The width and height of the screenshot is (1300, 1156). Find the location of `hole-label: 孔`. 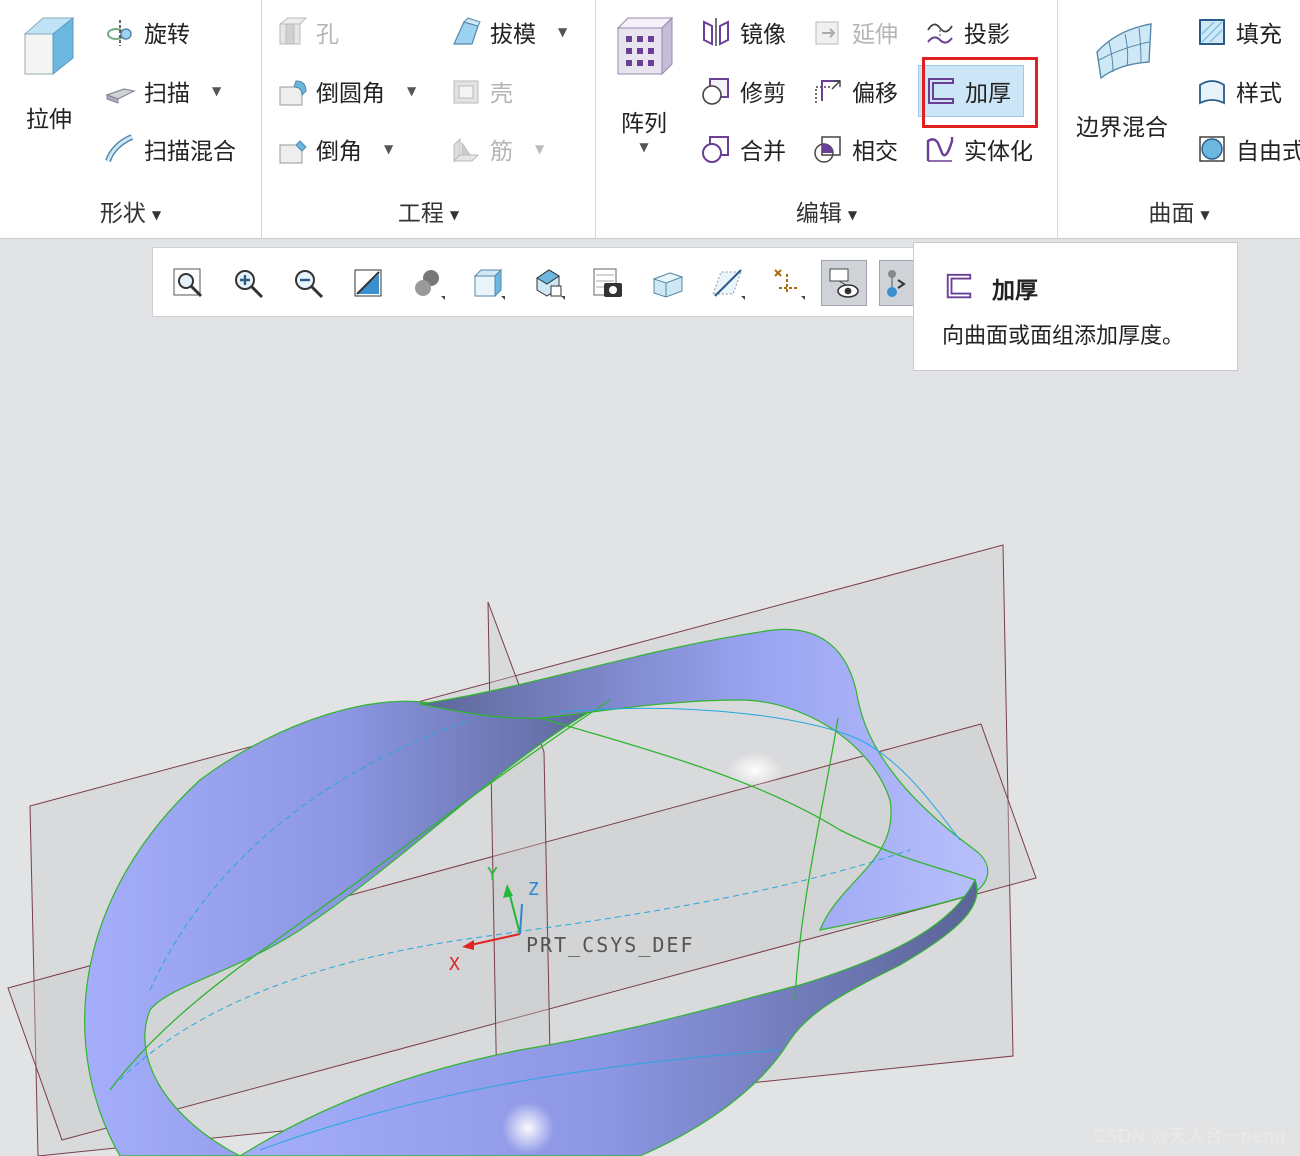

hole-label: 孔 is located at coordinates (327, 35).